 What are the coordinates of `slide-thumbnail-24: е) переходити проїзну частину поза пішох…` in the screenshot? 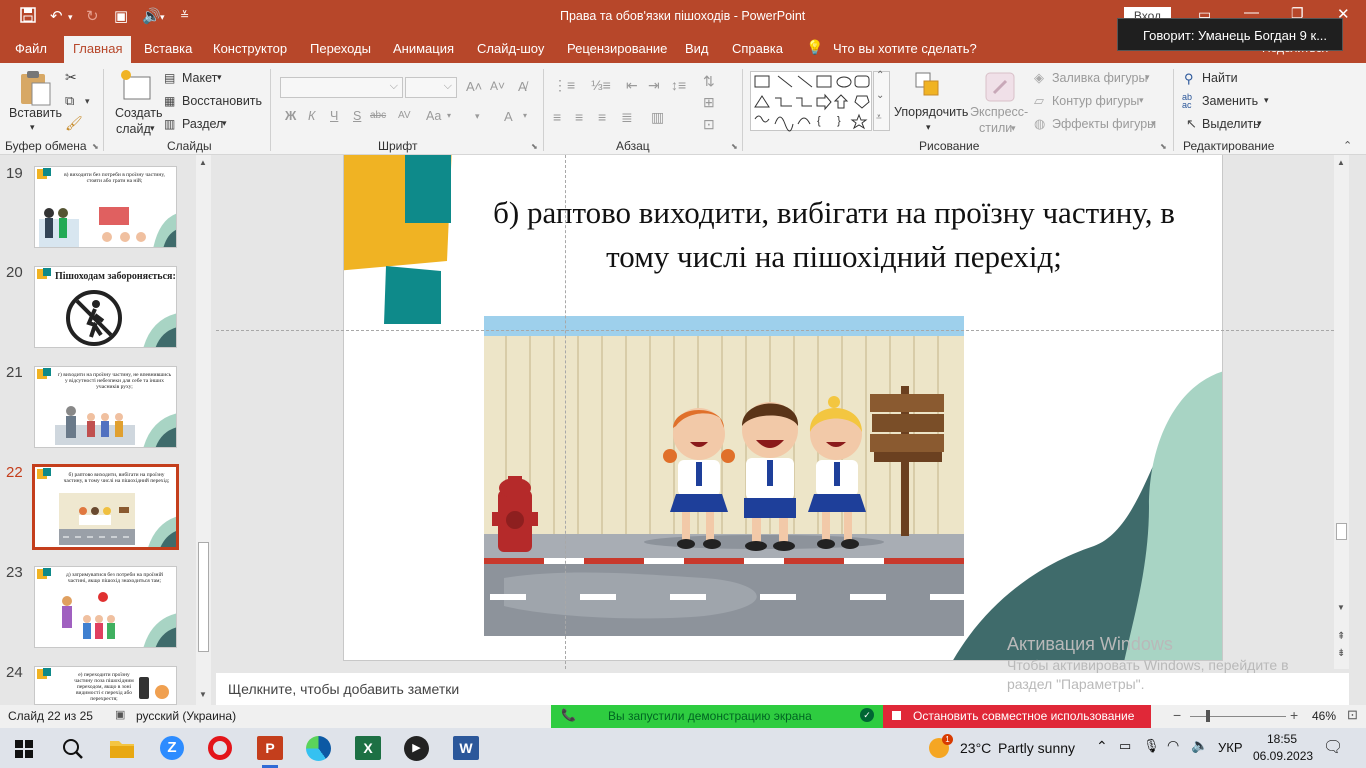 It's located at (105, 685).